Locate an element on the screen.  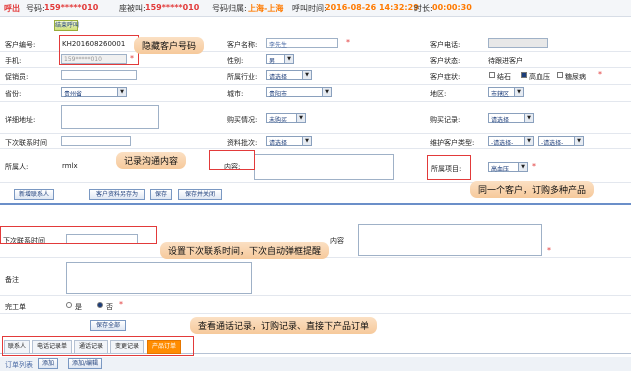
finish-label: 完工单 is located at coordinates (15, 307).